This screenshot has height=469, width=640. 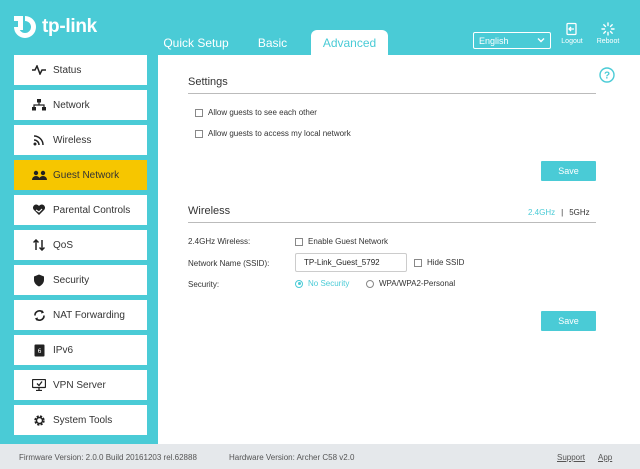 What do you see at coordinates (417, 283) in the screenshot?
I see `wpa-label: WPA/WPA2-Personal` at bounding box center [417, 283].